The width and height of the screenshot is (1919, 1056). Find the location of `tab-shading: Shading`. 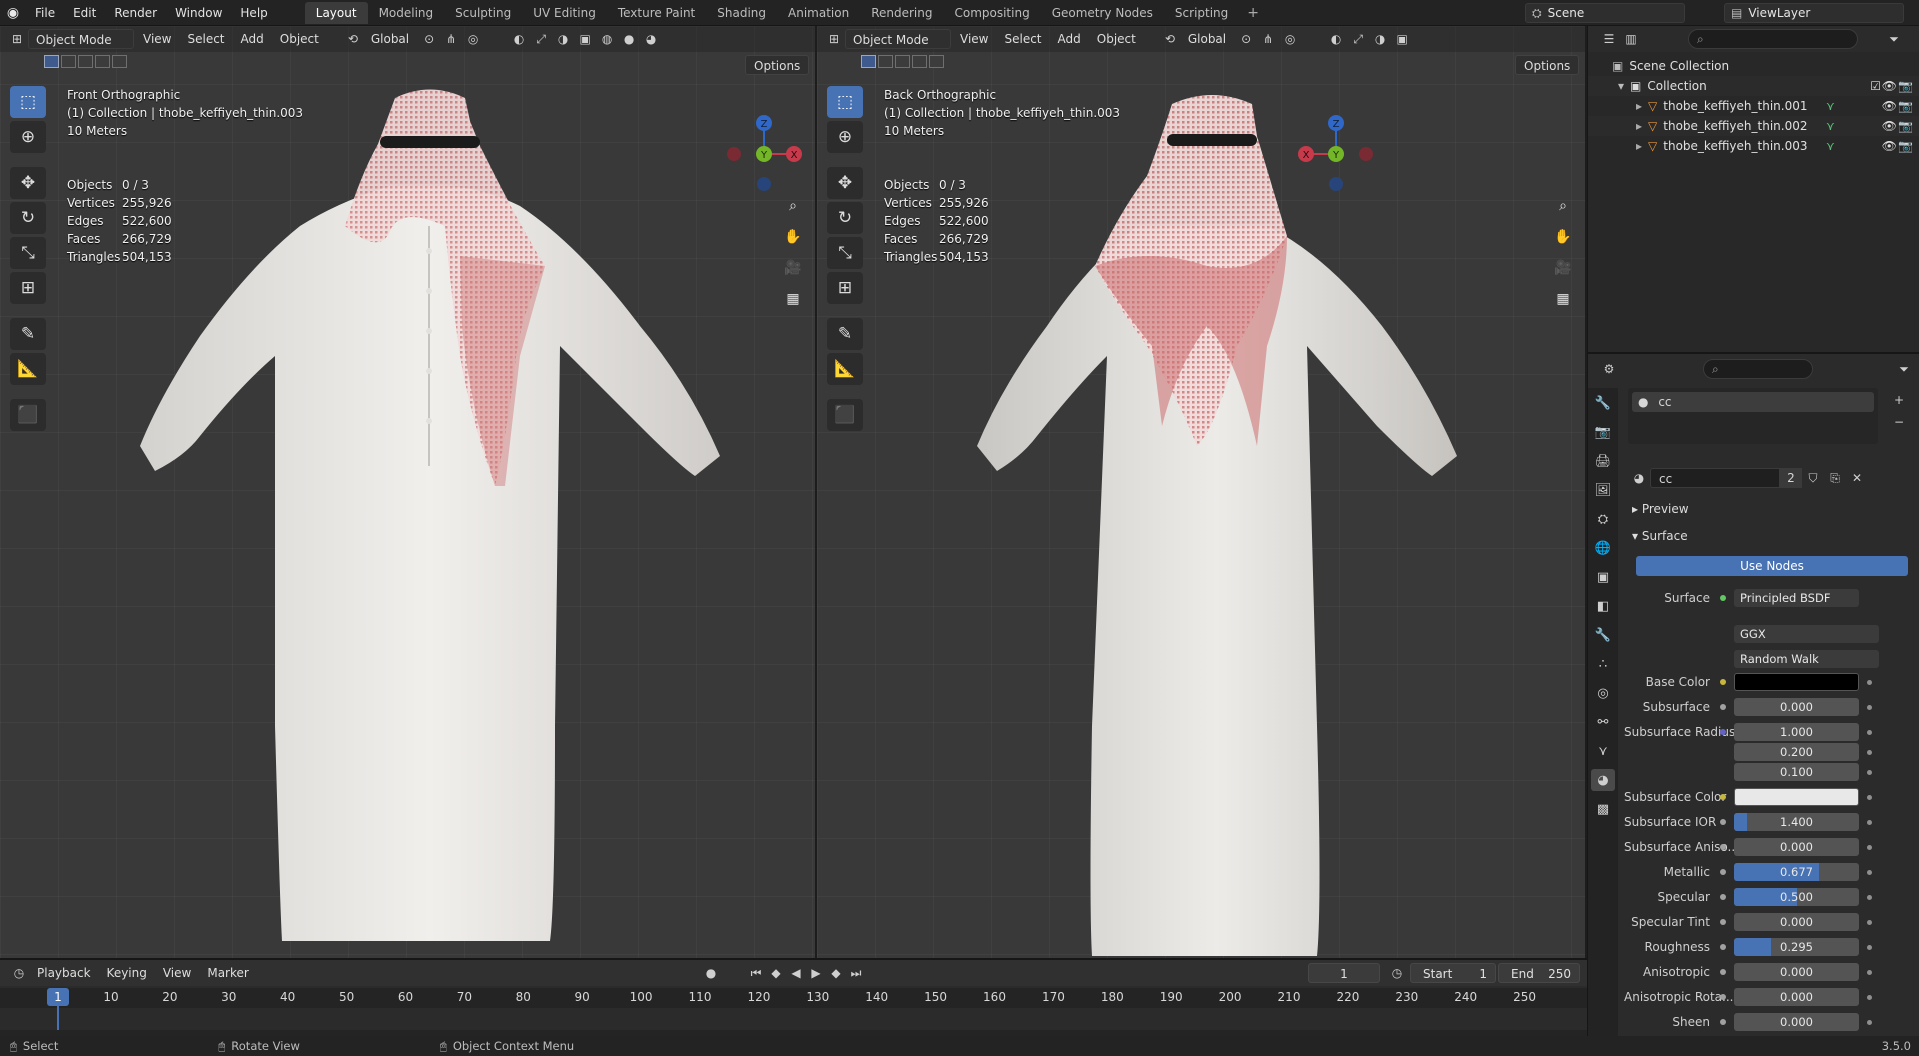

tab-shading: Shading is located at coordinates (741, 13).